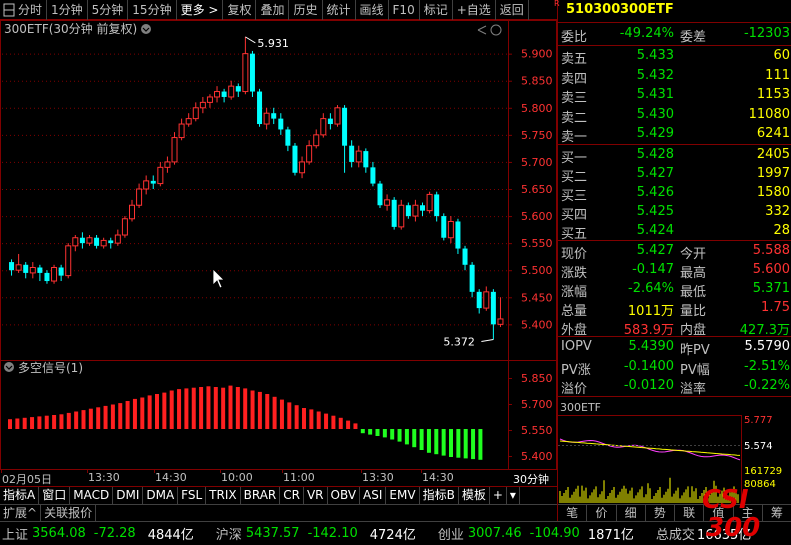 This screenshot has height=545, width=791. Describe the element at coordinates (403, 496) in the screenshot. I see `indicator-tab-12: EMV` at that location.